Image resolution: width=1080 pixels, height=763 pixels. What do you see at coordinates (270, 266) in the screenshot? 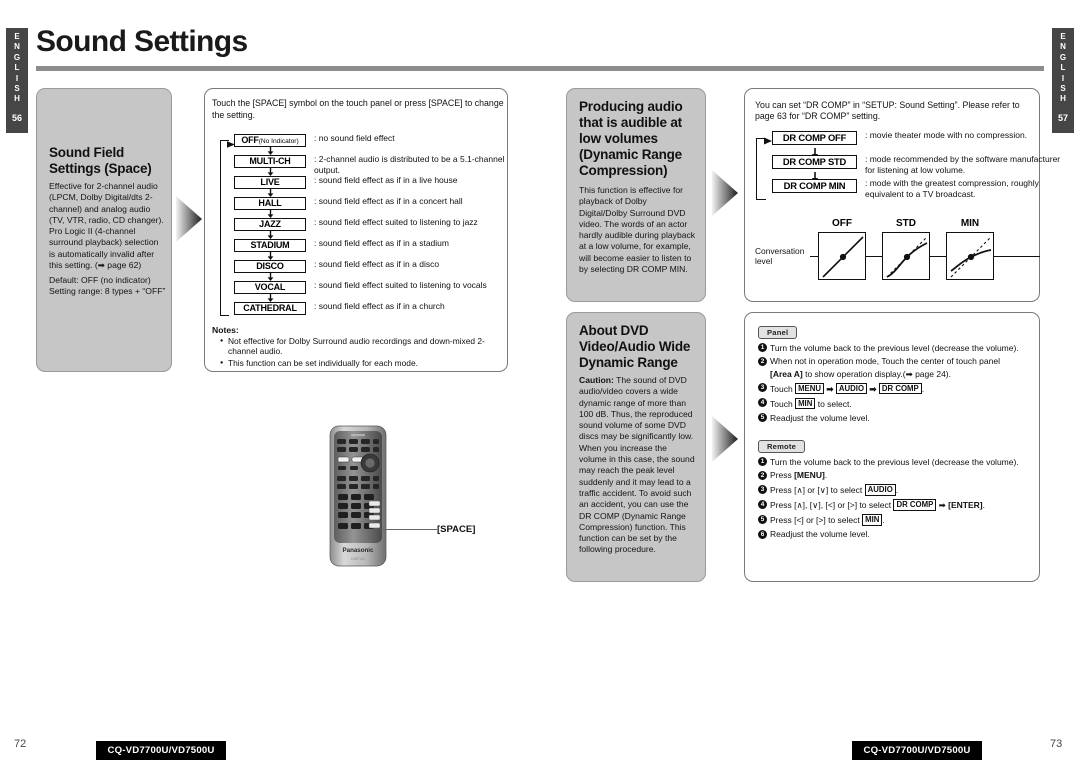
I see `flow-option-disco: DISCO` at bounding box center [270, 266].